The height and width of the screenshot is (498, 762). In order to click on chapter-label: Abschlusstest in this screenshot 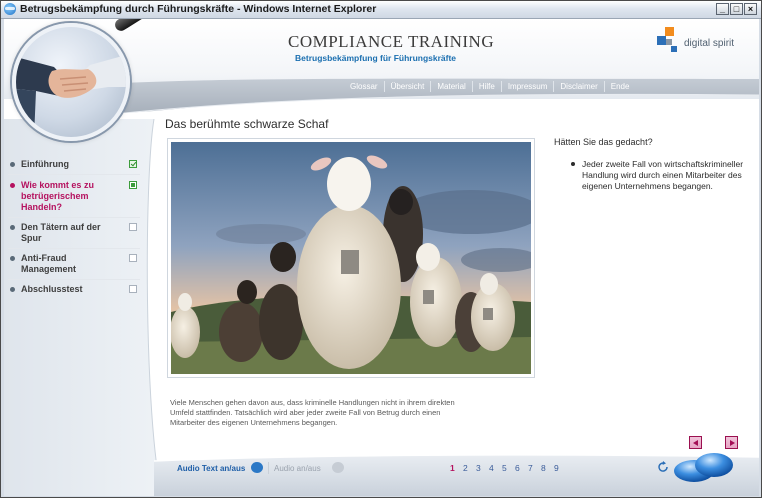, I will do `click(52, 289)`.